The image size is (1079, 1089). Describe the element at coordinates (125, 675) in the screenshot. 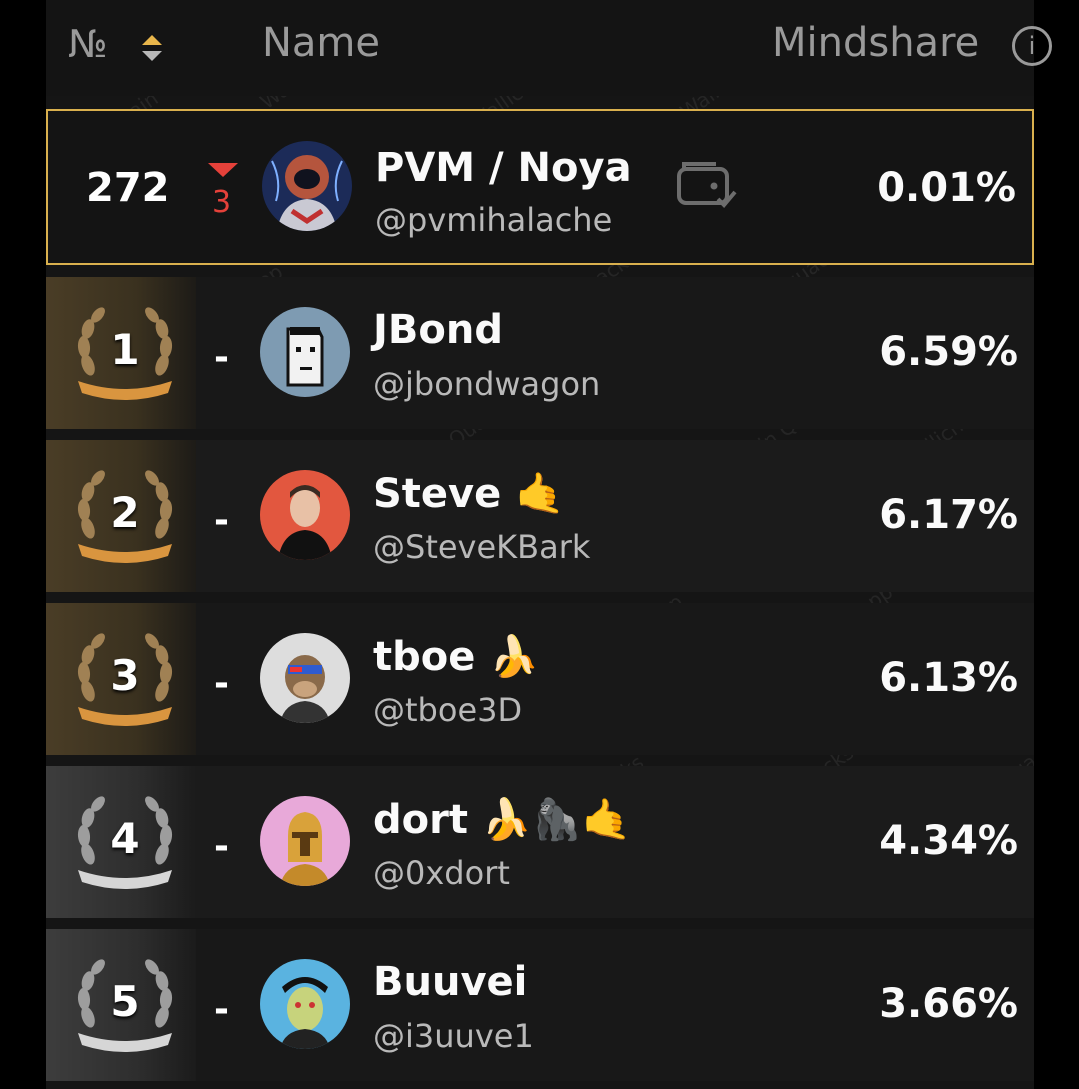

I see `rank-number: 3` at that location.